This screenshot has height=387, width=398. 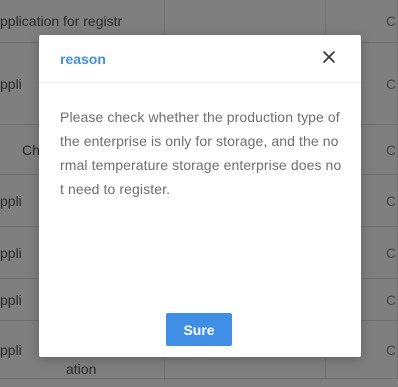 I want to click on dialog-header: reason, so click(x=200, y=59).